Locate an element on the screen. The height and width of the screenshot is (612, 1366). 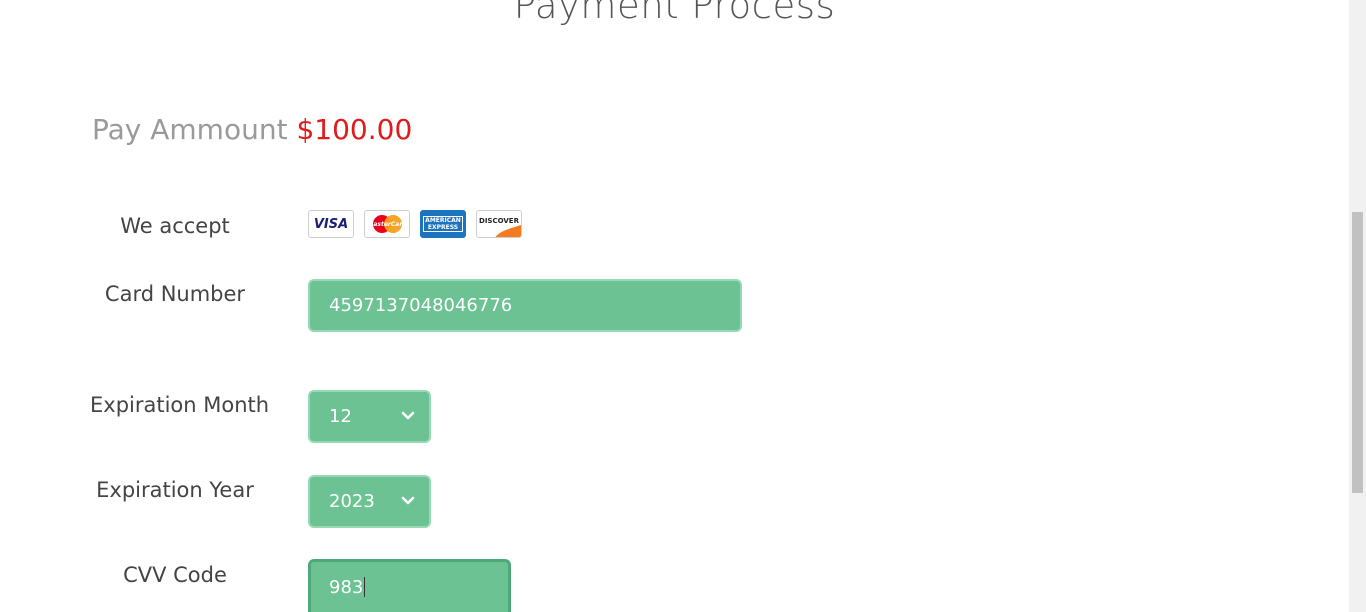
amex-logo-icon: AMERICAN EXPRESS is located at coordinates (443, 224).